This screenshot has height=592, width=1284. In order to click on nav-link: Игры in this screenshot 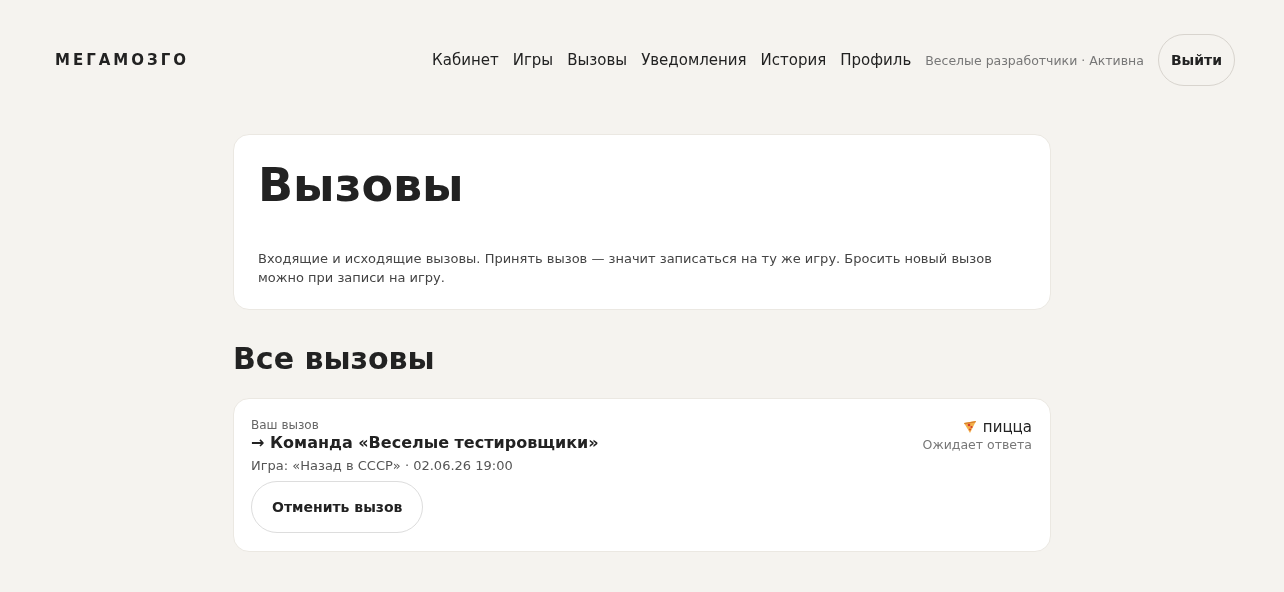, I will do `click(533, 60)`.